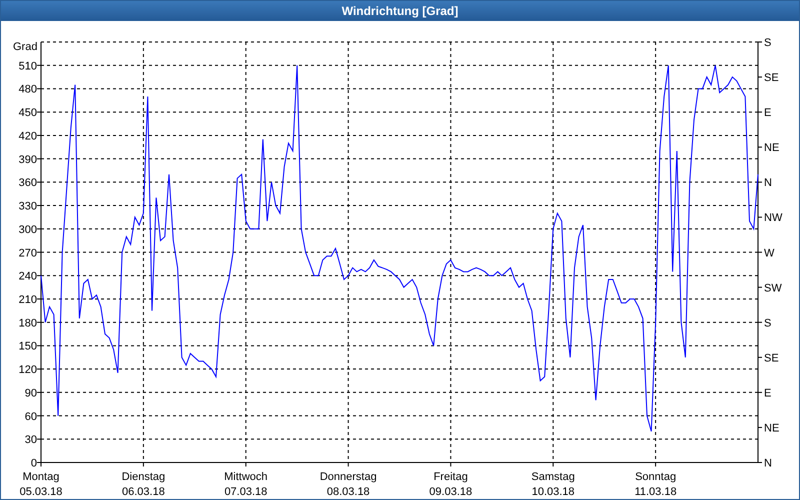 The height and width of the screenshot is (500, 800). I want to click on axis-label: Montag 05.03.18, so click(41, 484).